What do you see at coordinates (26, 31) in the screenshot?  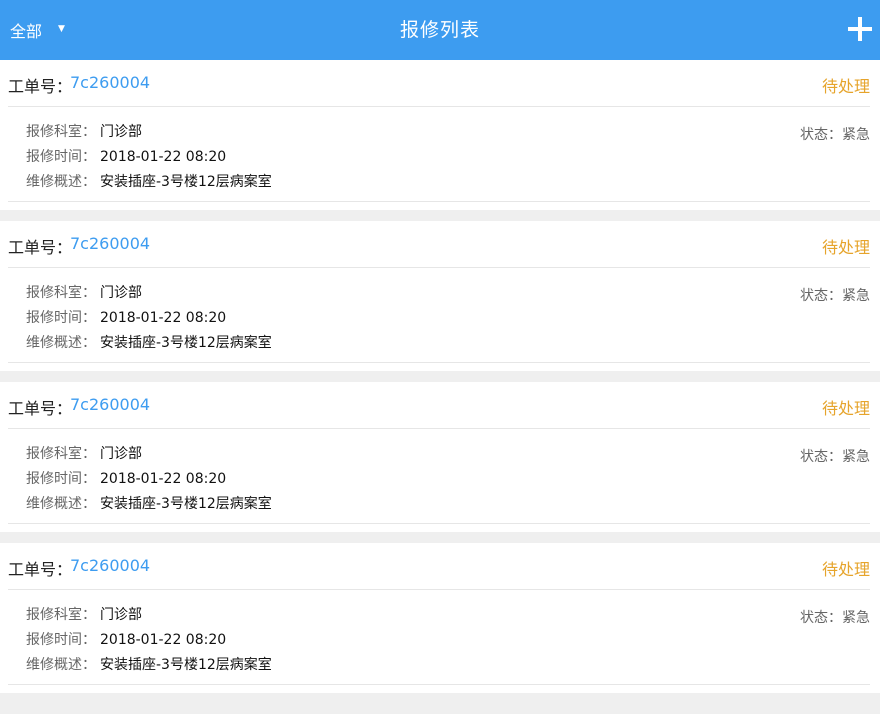 I see `filter-label: 全部` at bounding box center [26, 31].